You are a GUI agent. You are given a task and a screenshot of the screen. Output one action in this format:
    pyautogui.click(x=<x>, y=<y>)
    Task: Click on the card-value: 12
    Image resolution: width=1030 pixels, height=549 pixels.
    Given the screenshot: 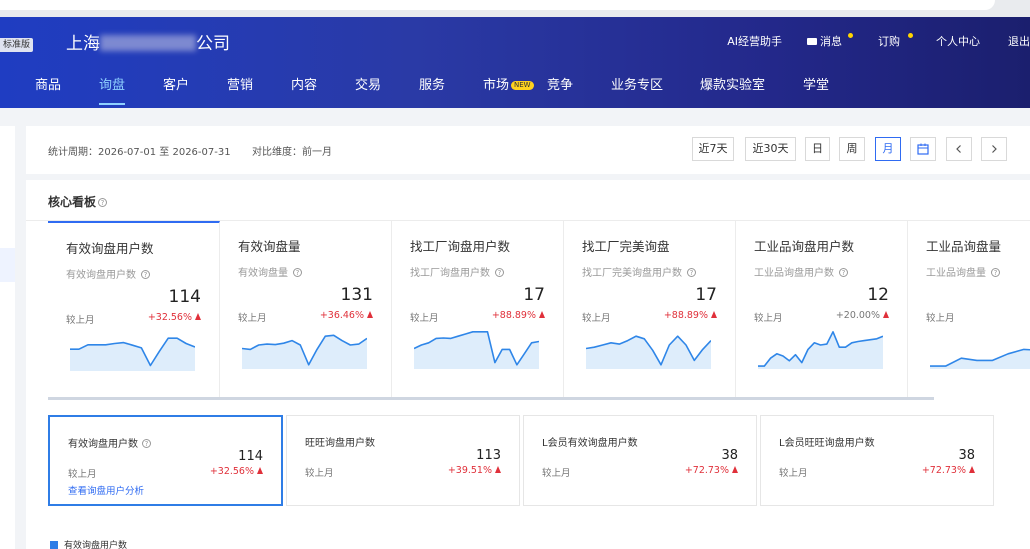 What is the action you would take?
    pyautogui.click(x=878, y=295)
    